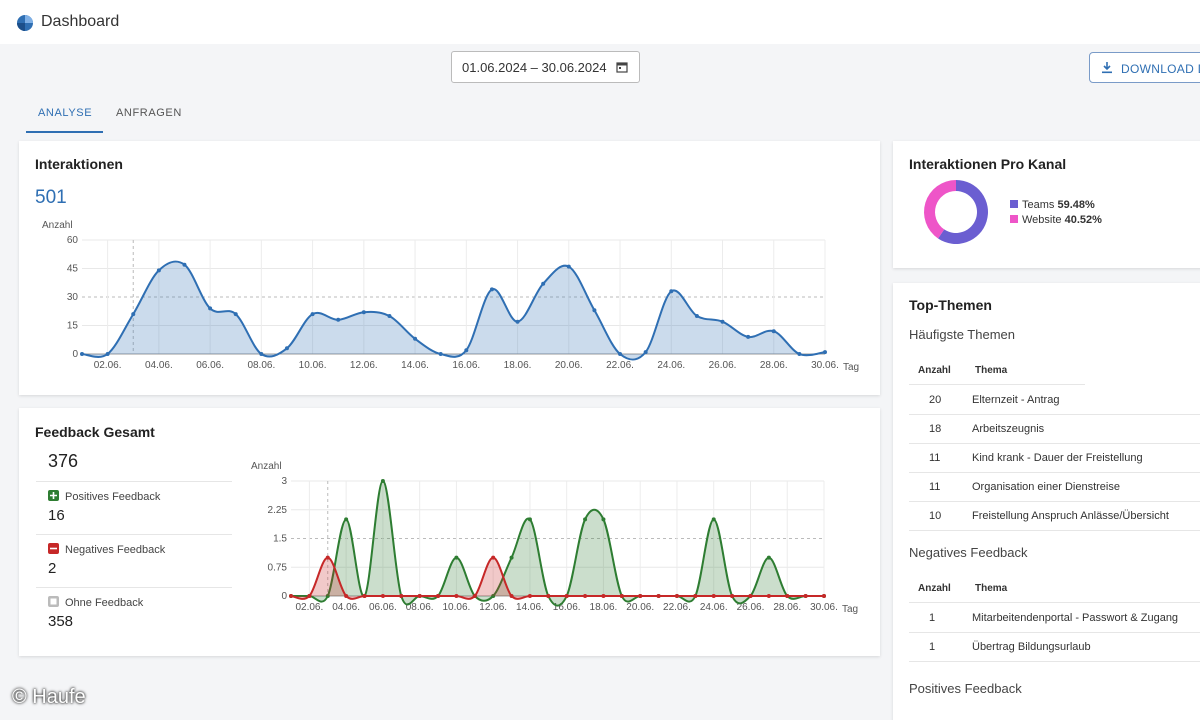 This screenshot has height=720, width=1200. I want to click on y-tick-label: 3, so click(284, 481).